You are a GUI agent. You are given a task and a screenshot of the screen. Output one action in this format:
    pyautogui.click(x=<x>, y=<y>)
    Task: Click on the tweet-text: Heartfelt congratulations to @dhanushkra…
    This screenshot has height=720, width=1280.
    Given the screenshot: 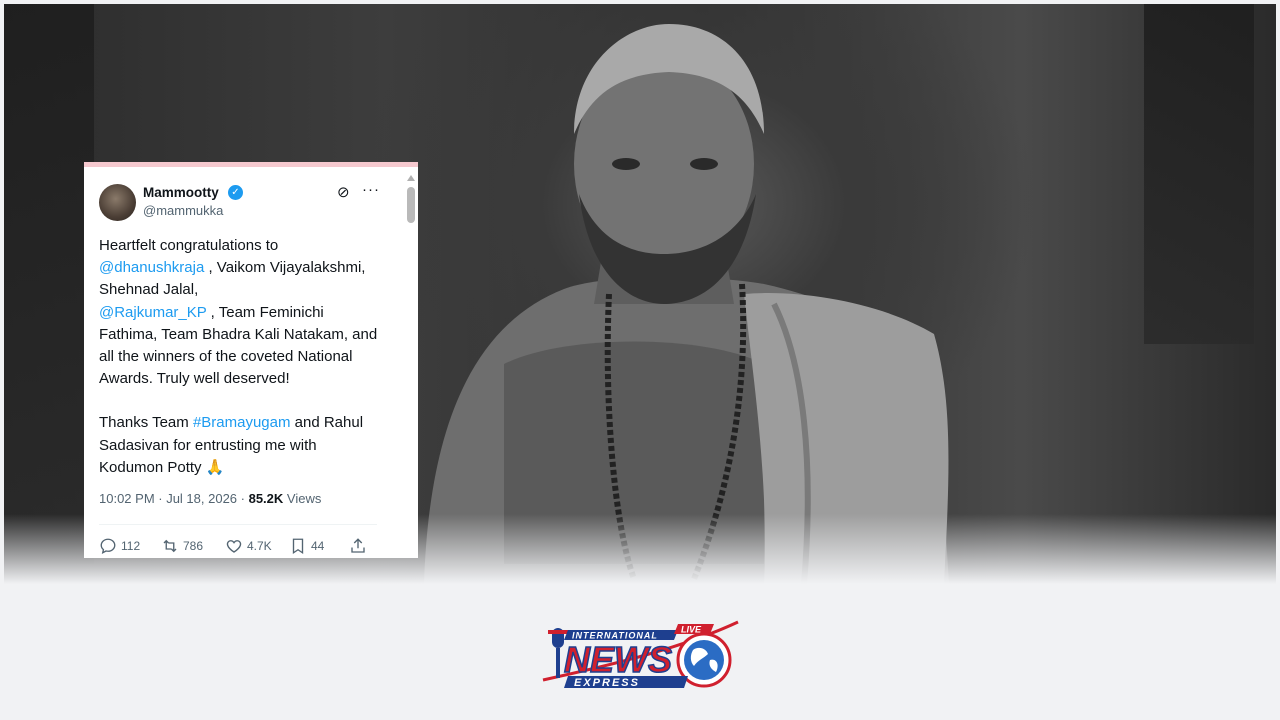 What is the action you would take?
    pyautogui.click(x=241, y=357)
    